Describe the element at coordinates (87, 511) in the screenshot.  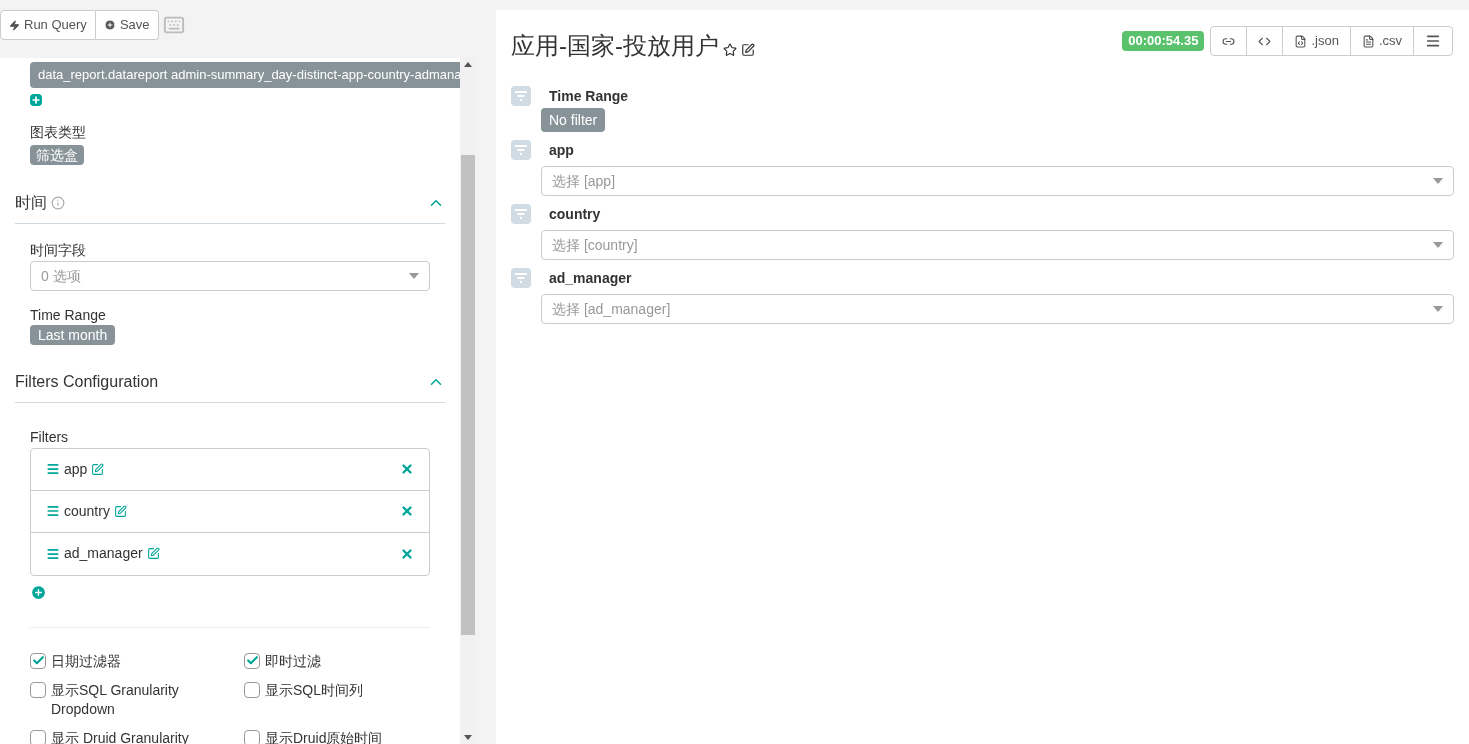
I see `filter-name: country` at that location.